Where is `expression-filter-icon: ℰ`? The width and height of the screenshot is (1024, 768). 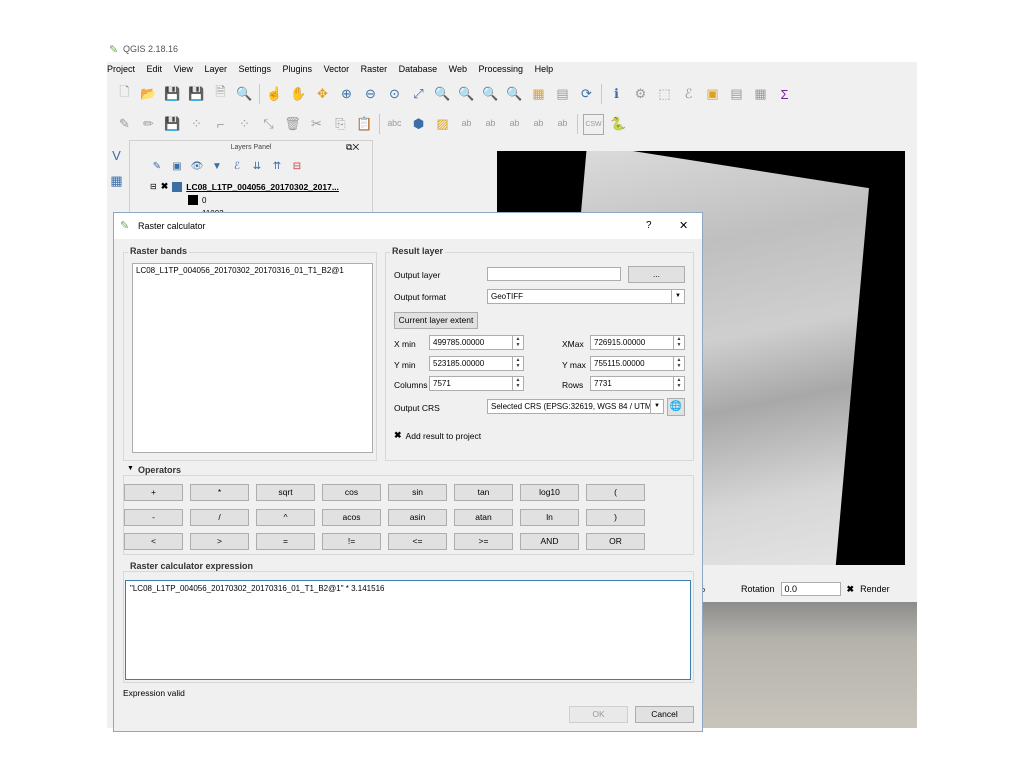 expression-filter-icon: ℰ is located at coordinates (237, 166).